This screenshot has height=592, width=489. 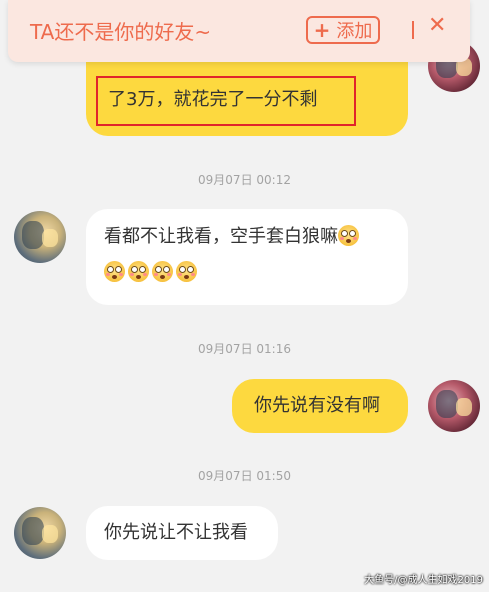 I want to click on not-friend-banner: TA还不是你的好友~ + 添加 ✕, so click(x=239, y=31).